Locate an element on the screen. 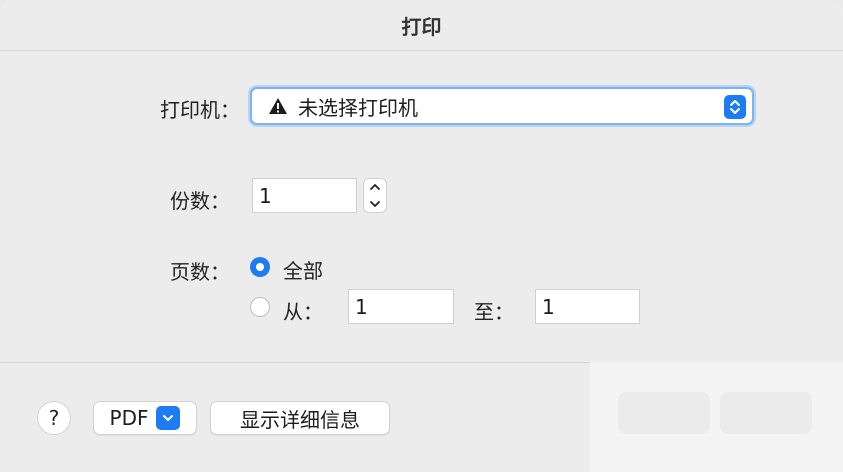 This screenshot has width=843, height=472. pages-range-radio is located at coordinates (260, 307).